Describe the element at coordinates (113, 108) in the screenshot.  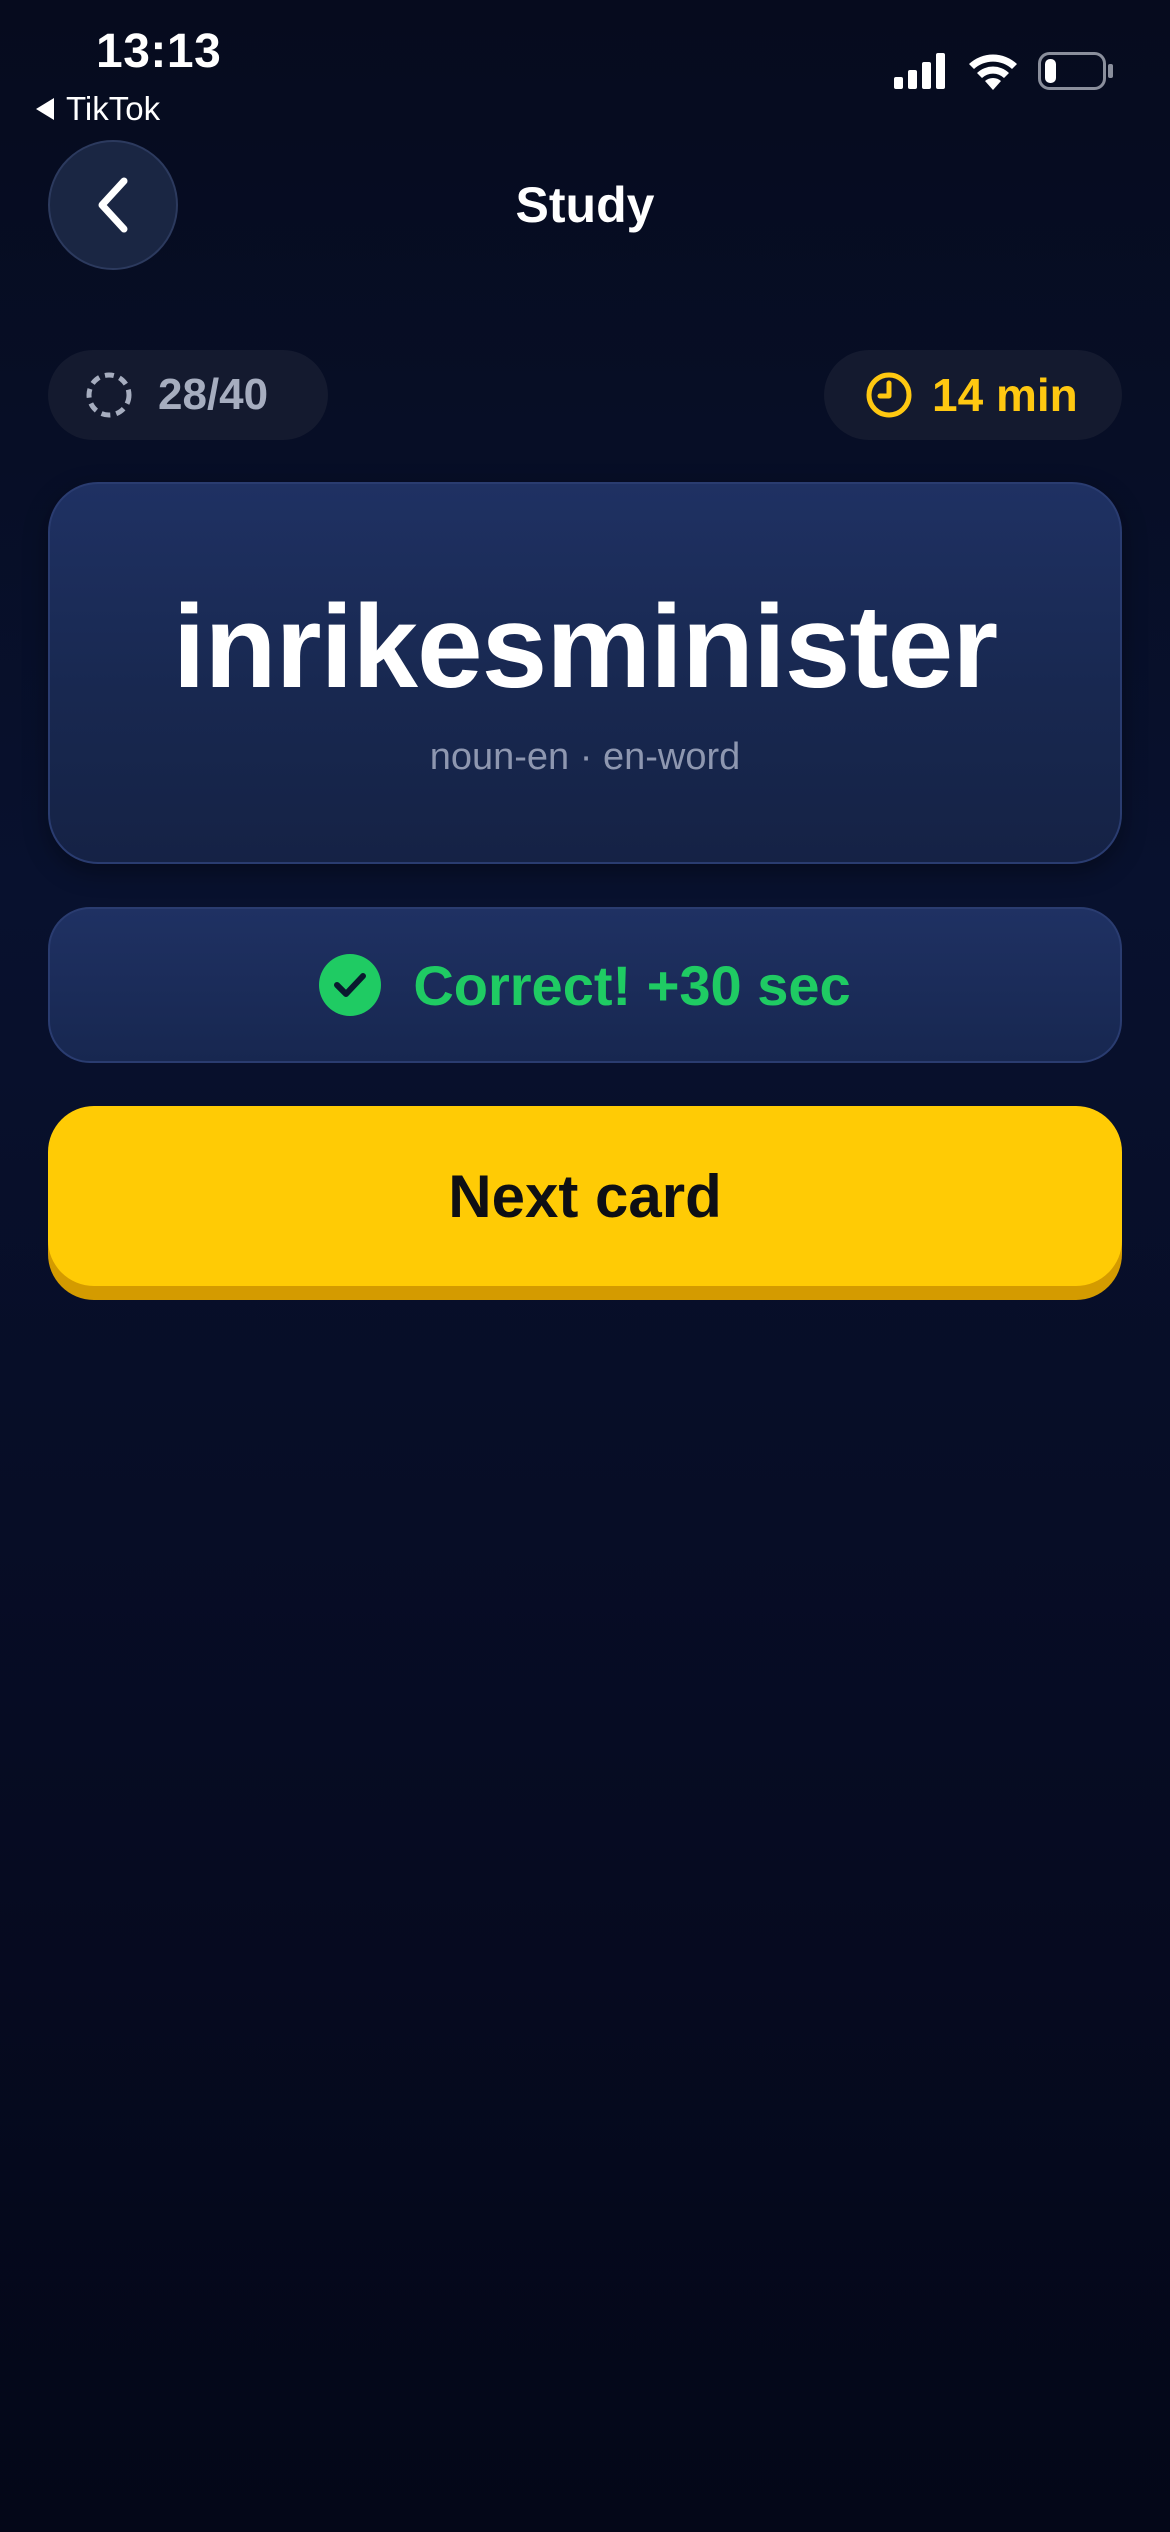
I see `back-app-label: TikTok` at that location.